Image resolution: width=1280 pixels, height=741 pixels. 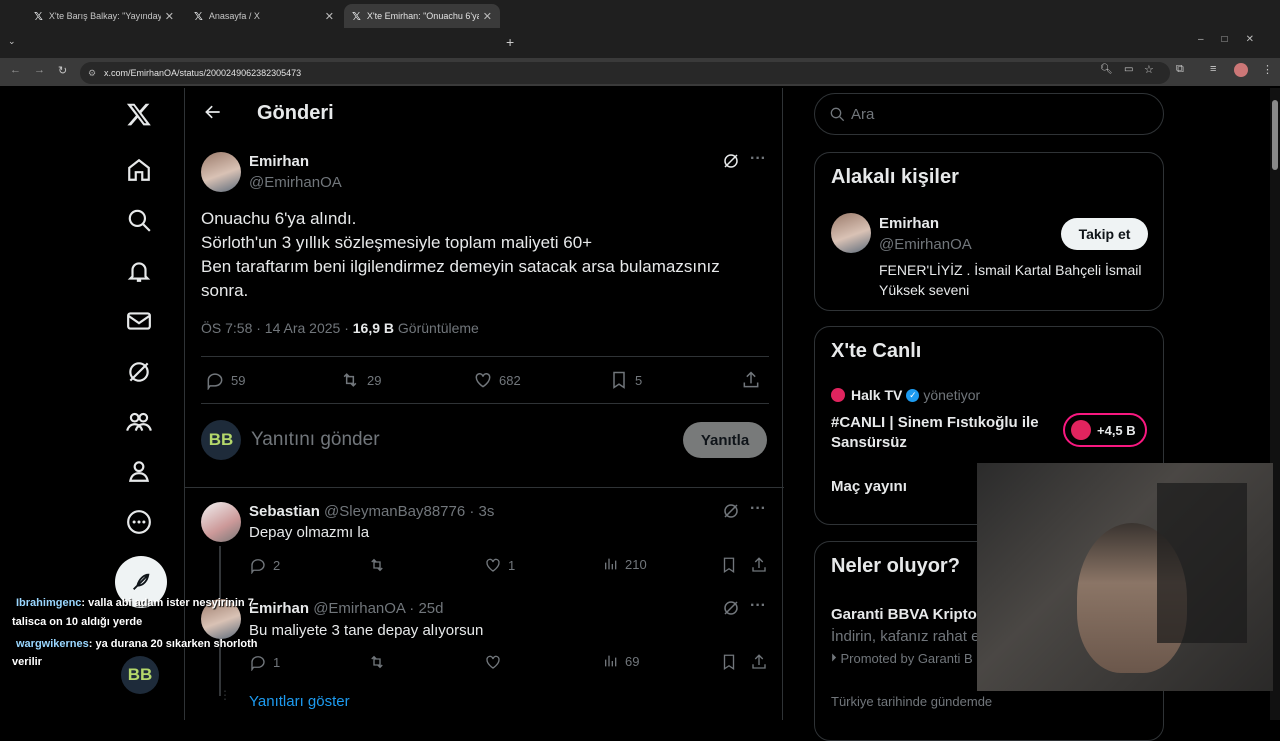 What do you see at coordinates (264, 565) in the screenshot?
I see `reply-button: 2` at bounding box center [264, 565].